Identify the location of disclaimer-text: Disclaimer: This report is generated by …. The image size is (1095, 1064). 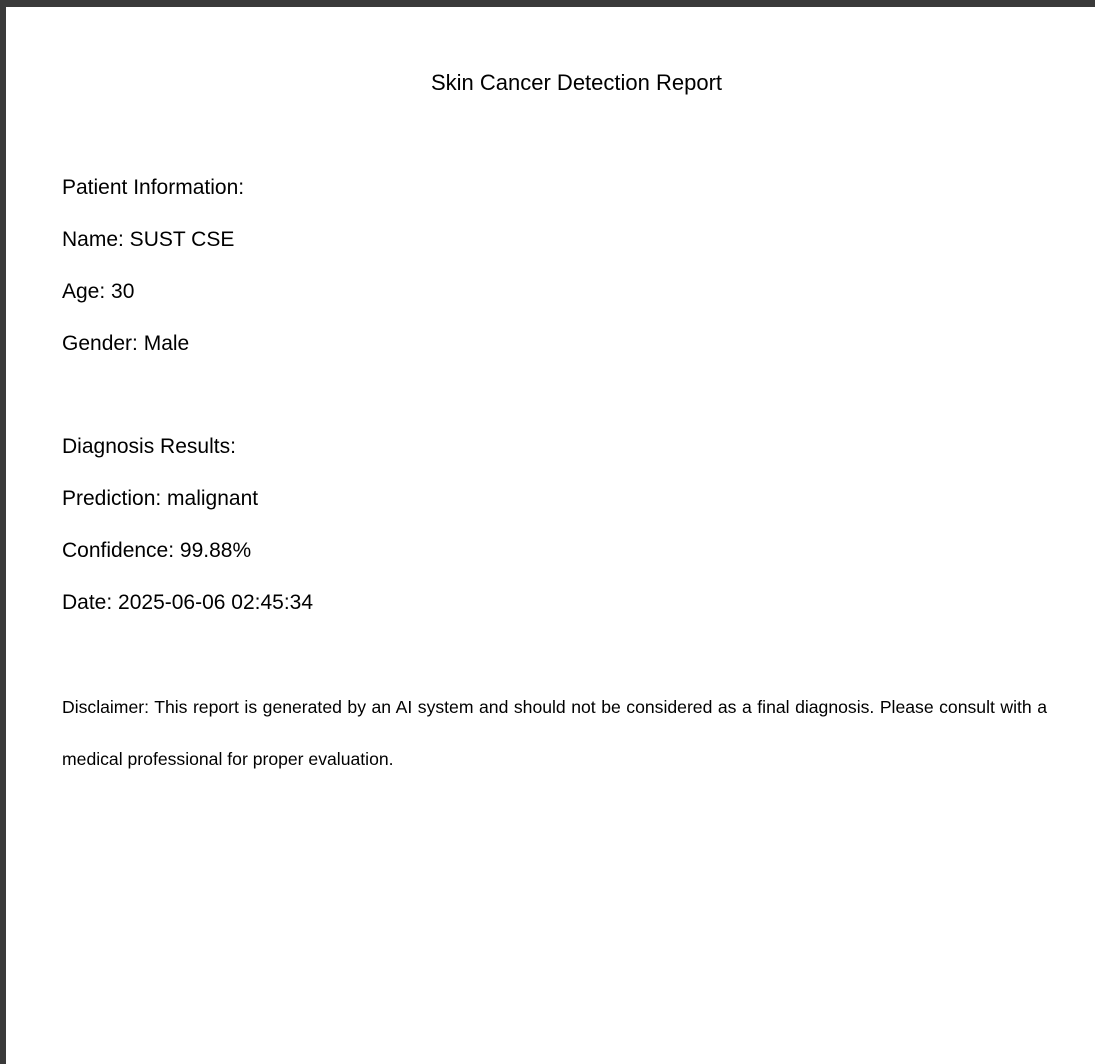
(554, 733).